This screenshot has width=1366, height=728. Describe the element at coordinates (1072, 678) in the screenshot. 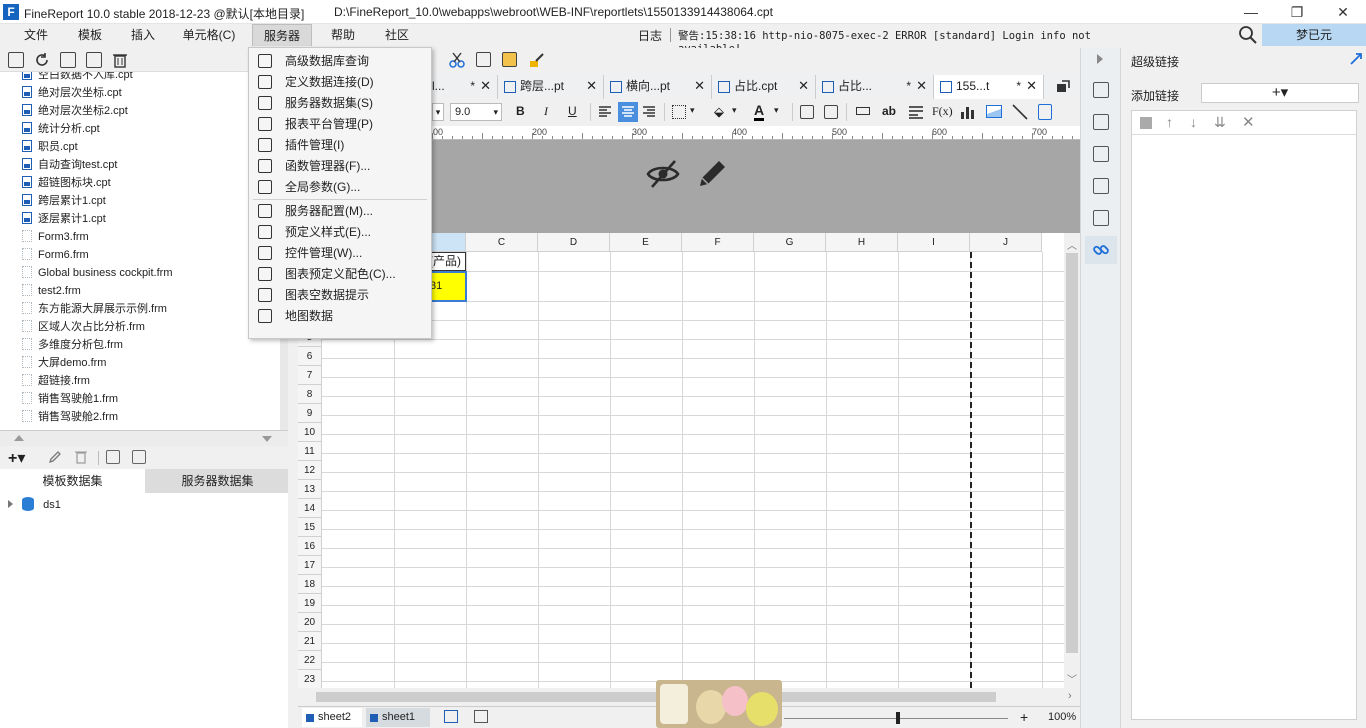

I see `scroll-down-icon: ﹀` at that location.